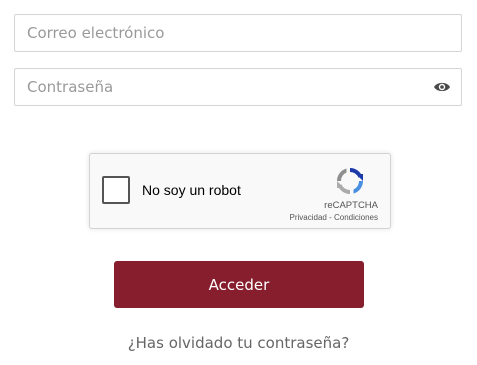 The height and width of the screenshot is (365, 477). Describe the element at coordinates (239, 284) in the screenshot. I see `login-button: Acceder` at that location.